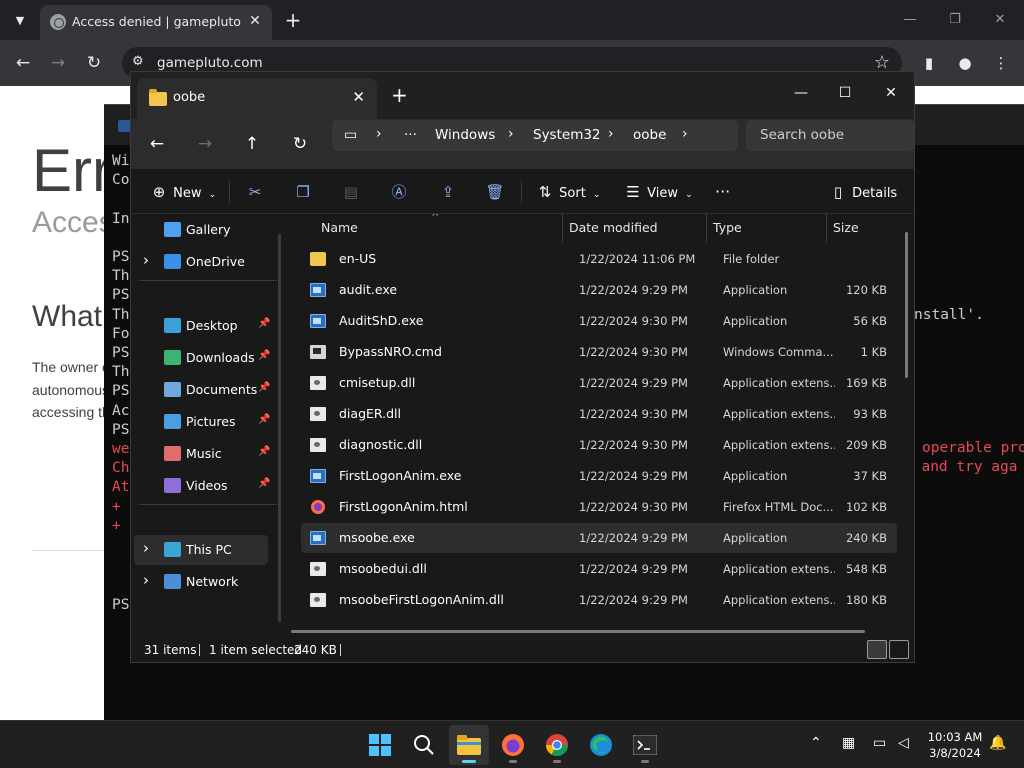 This screenshot has height=768, width=1024. Describe the element at coordinates (578, 631) in the screenshot. I see `file-list-horizontal-scrollbar` at that location.